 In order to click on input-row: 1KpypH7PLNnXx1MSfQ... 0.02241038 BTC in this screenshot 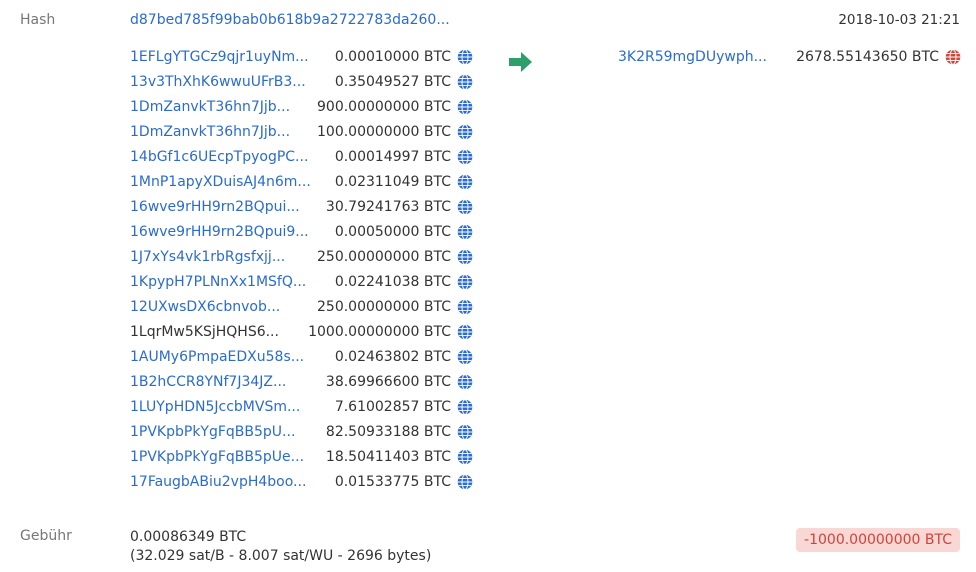, I will do `click(302, 284)`.